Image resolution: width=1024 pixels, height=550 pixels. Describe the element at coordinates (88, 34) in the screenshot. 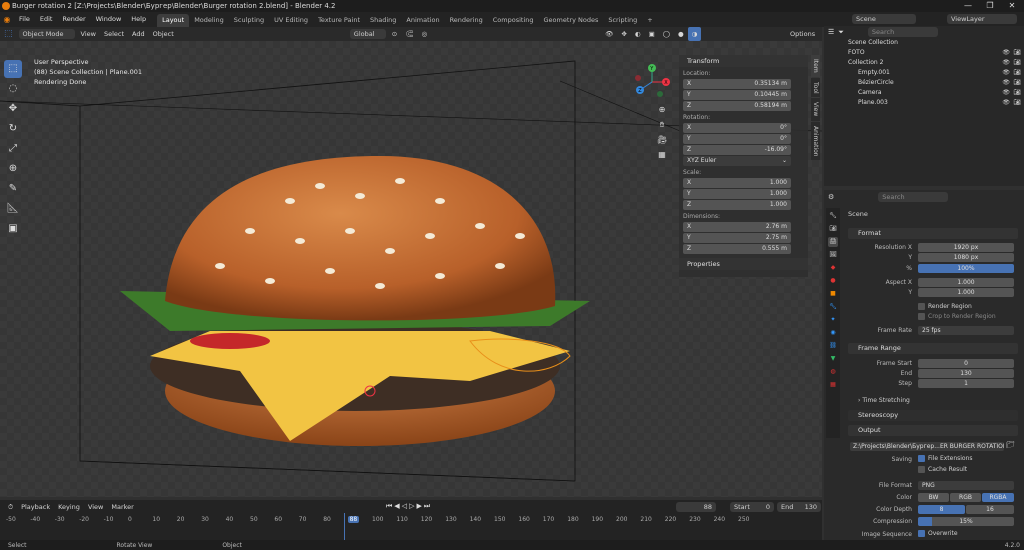

I see `menu-view: View` at that location.